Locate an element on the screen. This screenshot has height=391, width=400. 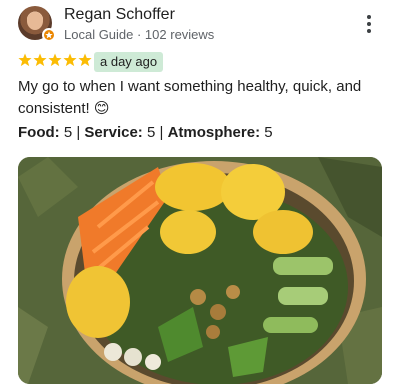
food-value: 5 is located at coordinates (68, 132).